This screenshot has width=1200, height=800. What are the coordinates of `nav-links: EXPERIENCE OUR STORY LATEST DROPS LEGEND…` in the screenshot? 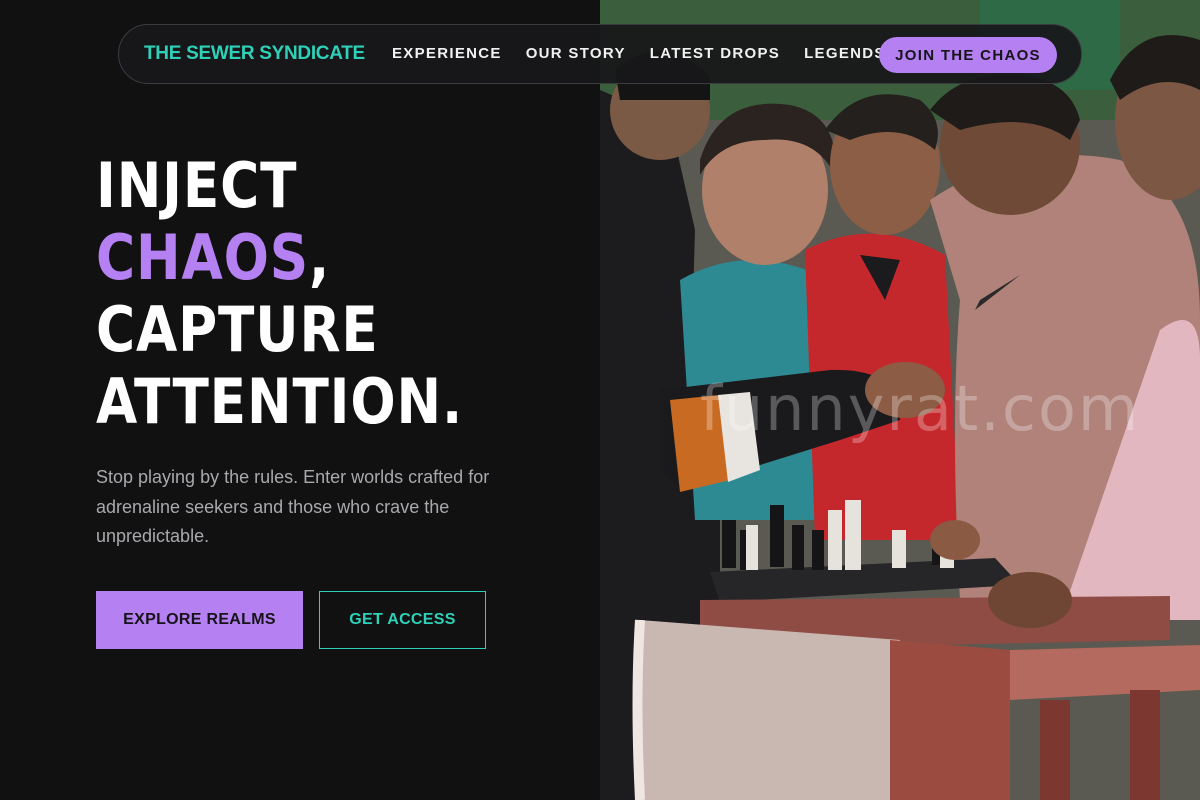 It's located at (639, 53).